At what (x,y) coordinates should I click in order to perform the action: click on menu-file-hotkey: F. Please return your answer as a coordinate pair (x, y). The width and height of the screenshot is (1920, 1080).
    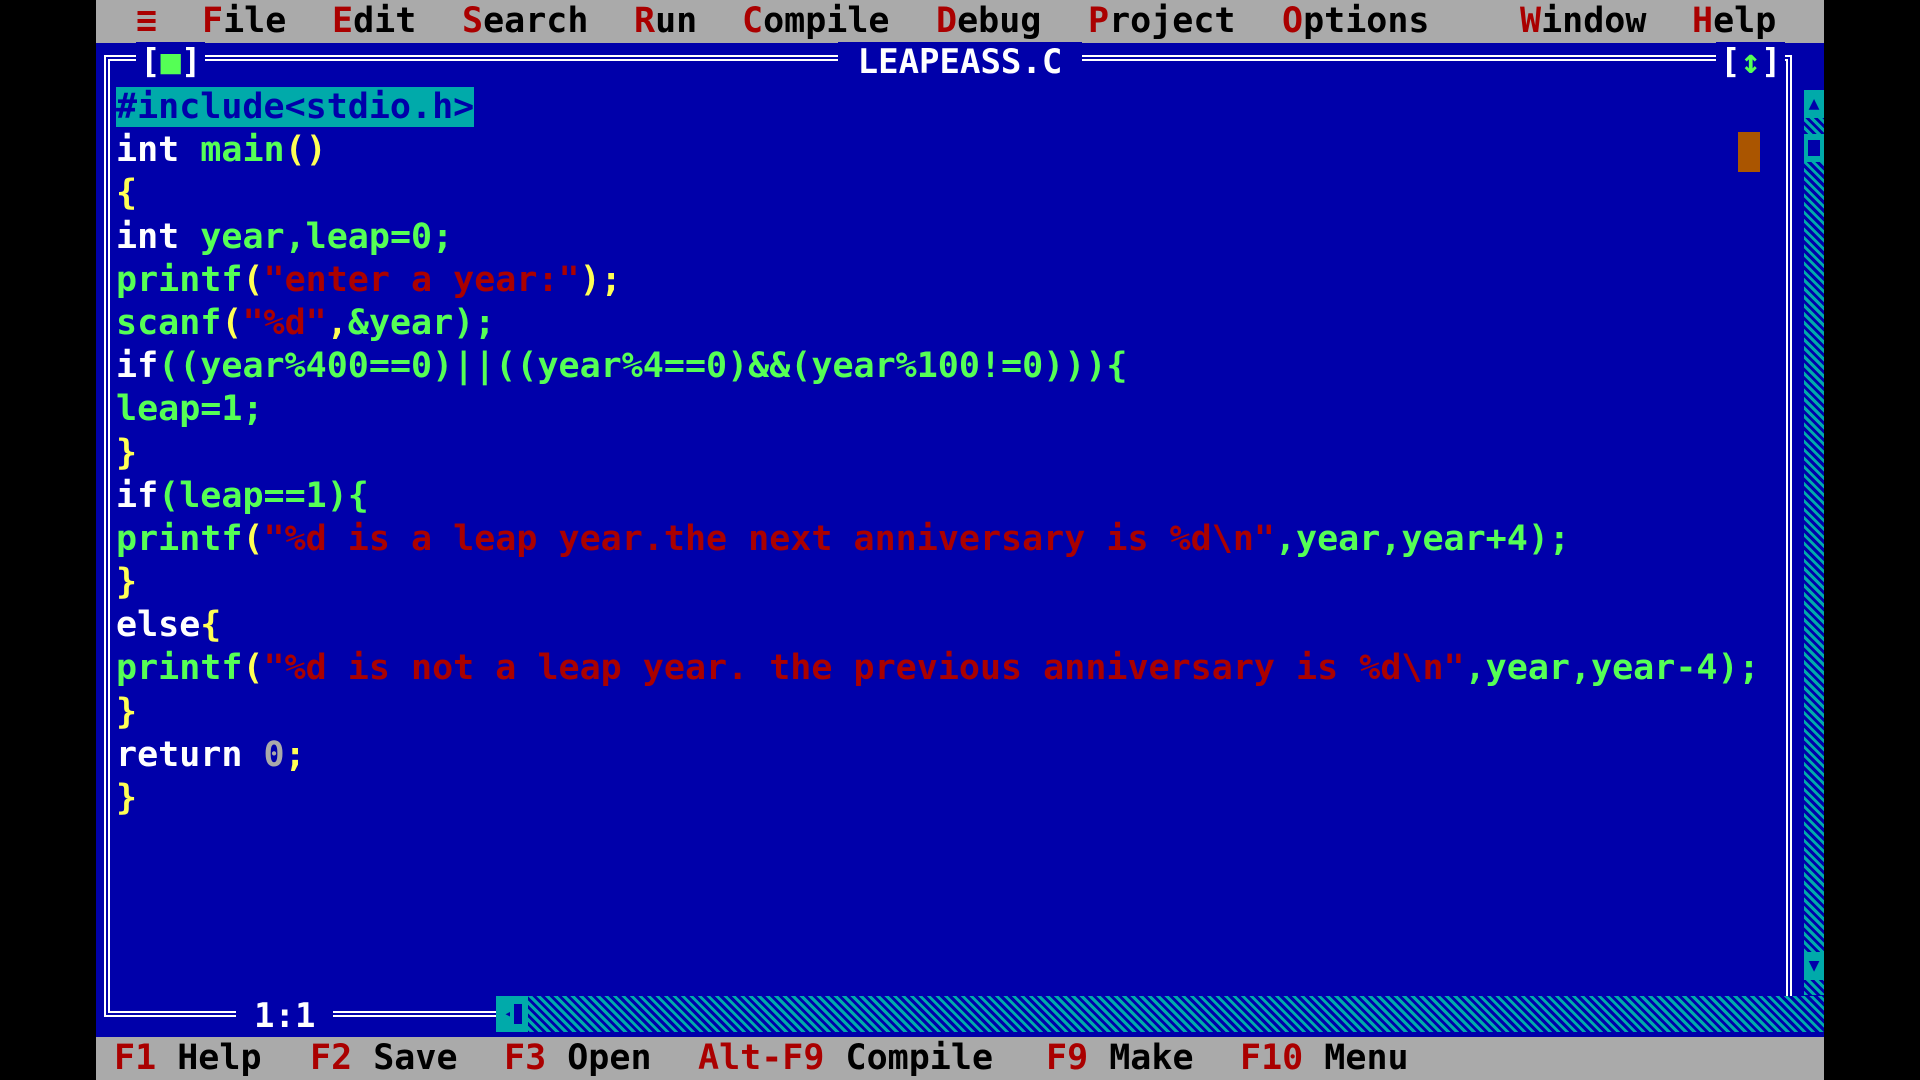
    Looking at the image, I should click on (213, 21).